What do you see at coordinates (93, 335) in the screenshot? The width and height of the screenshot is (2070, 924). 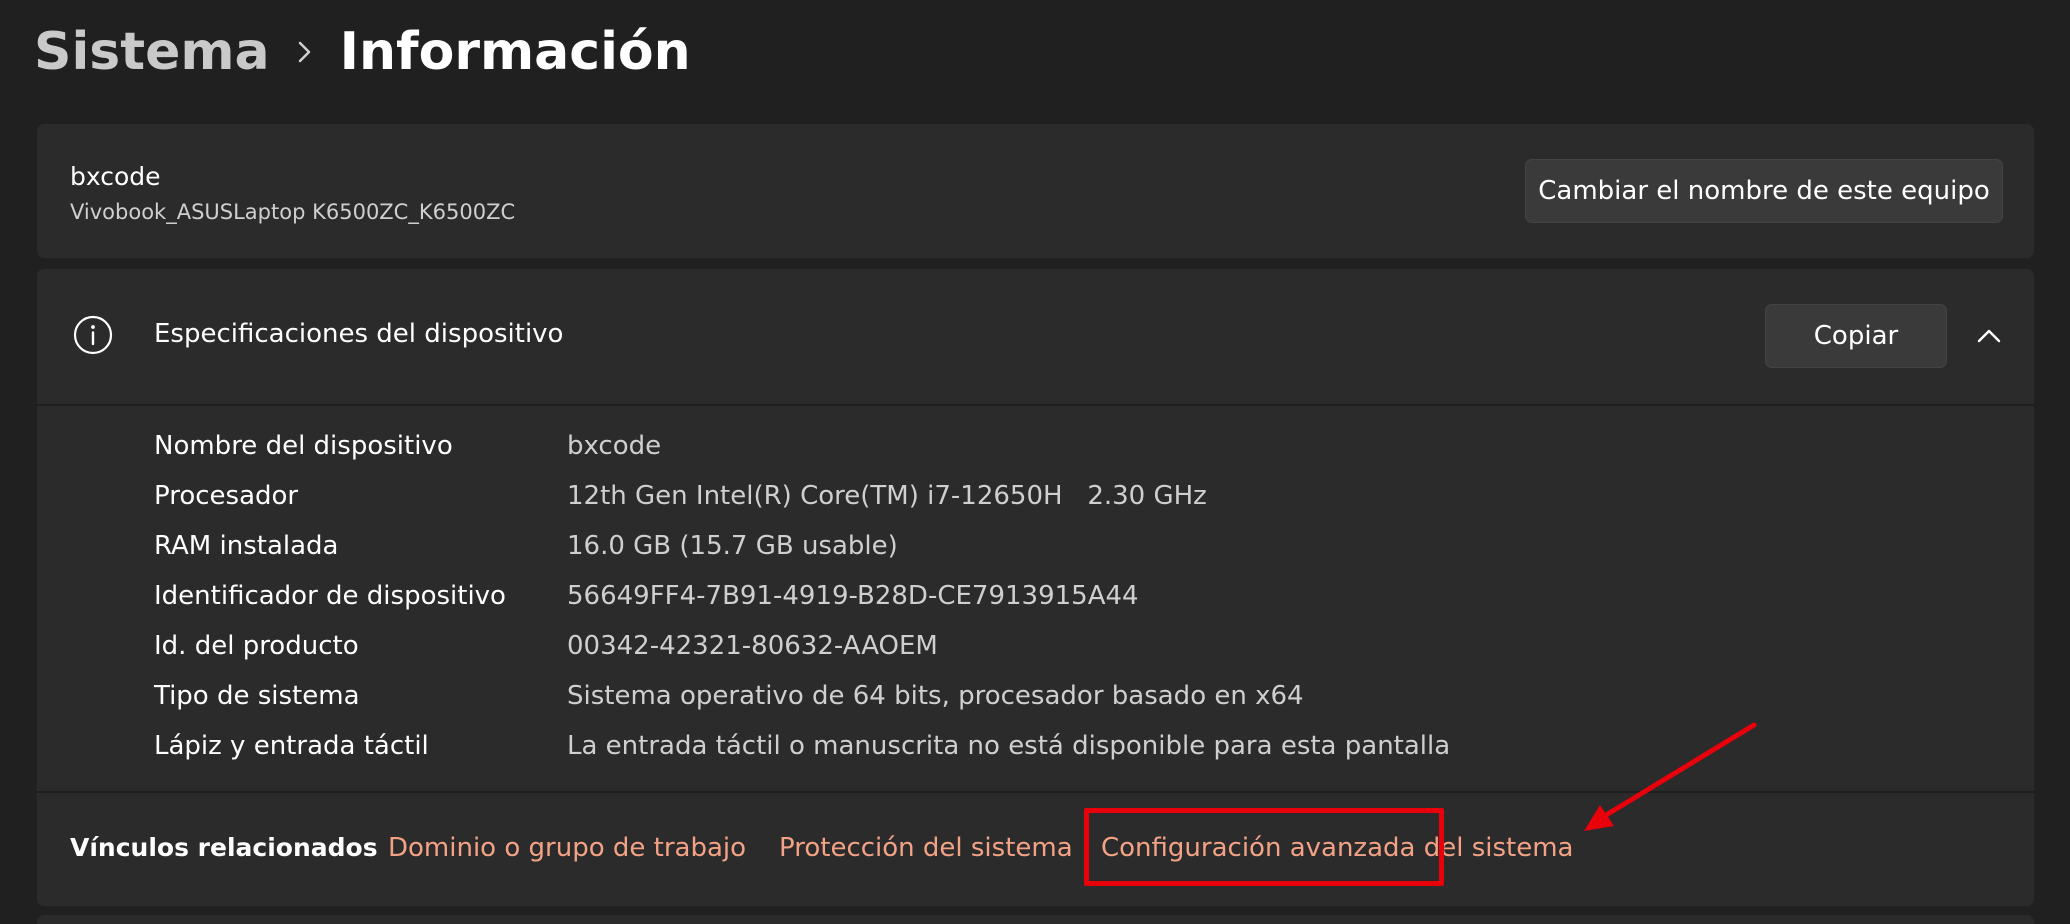 I see `info-icon` at bounding box center [93, 335].